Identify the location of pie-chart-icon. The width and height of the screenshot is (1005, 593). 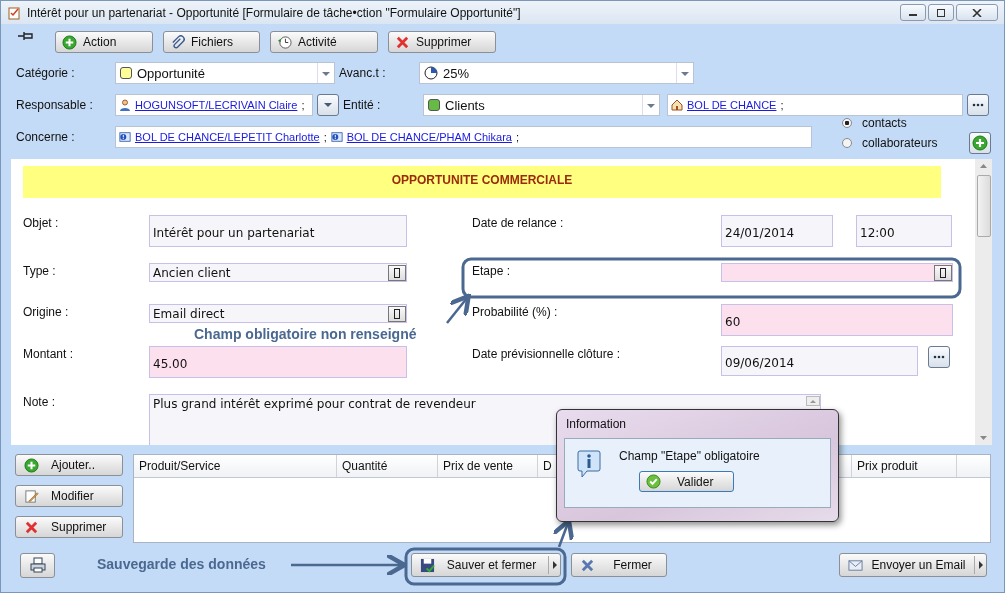
(431, 73).